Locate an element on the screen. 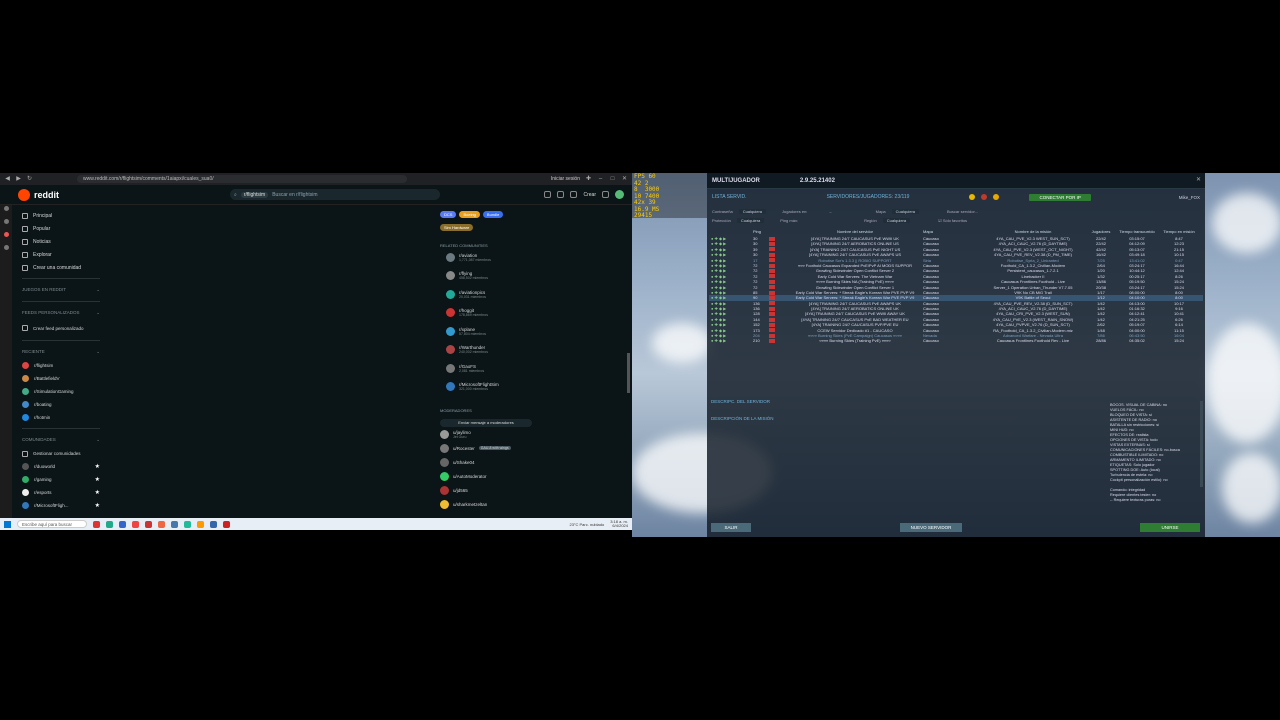 This screenshot has width=1280, height=720. reddit-logo-icon is located at coordinates (24, 194).